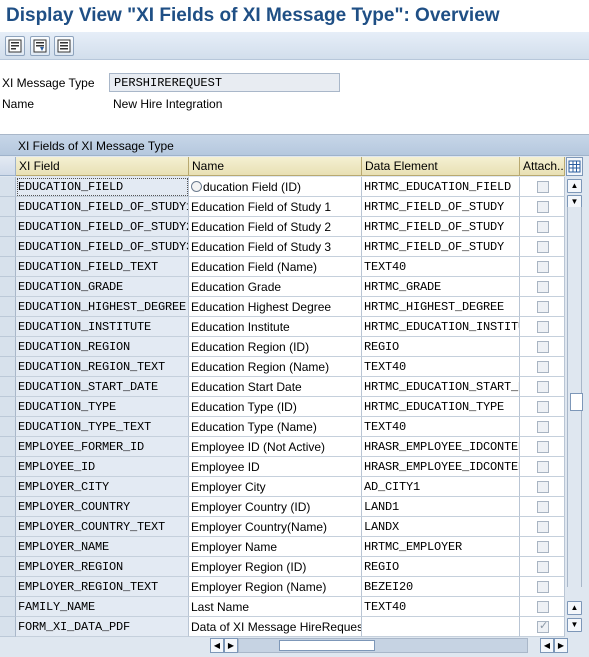 The image size is (589, 657). I want to click on cell-xi-field: EMPLOYER_REGION_TEXT, so click(102, 587).